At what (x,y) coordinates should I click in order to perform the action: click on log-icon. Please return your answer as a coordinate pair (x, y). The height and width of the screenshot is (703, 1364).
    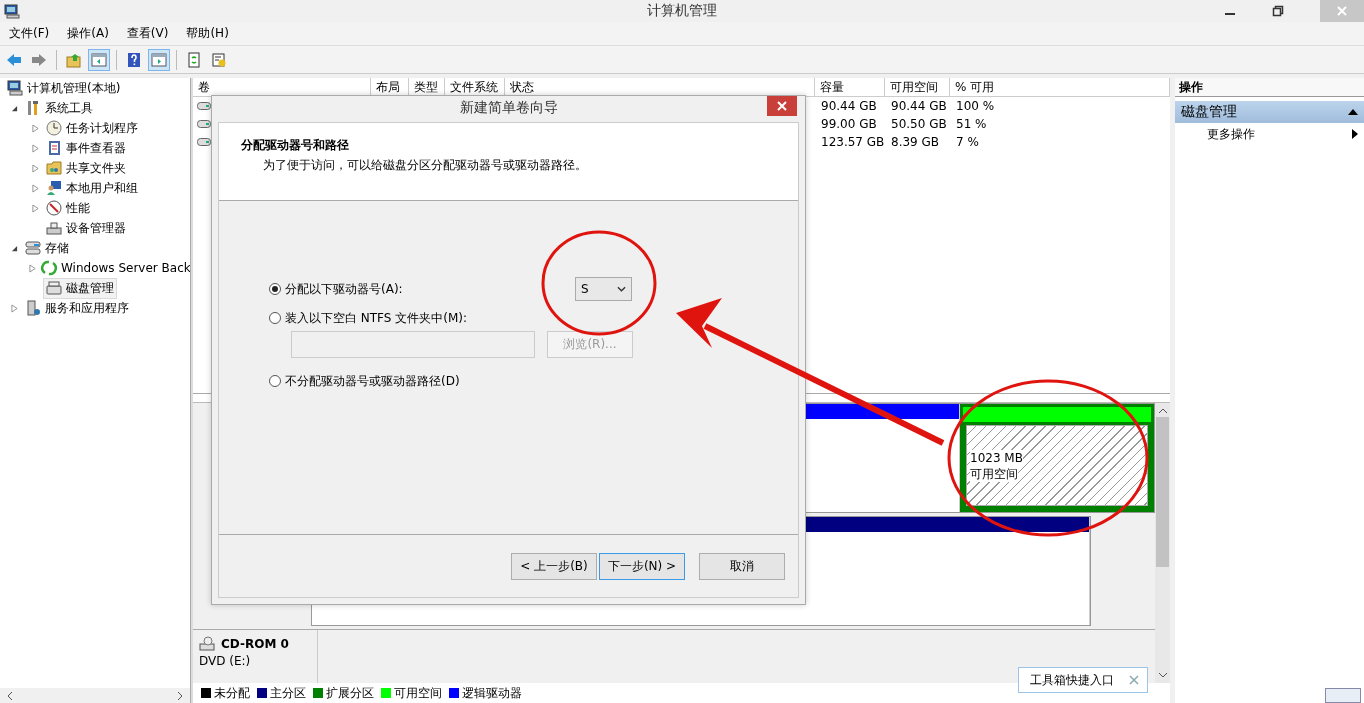
    Looking at the image, I should click on (54, 148).